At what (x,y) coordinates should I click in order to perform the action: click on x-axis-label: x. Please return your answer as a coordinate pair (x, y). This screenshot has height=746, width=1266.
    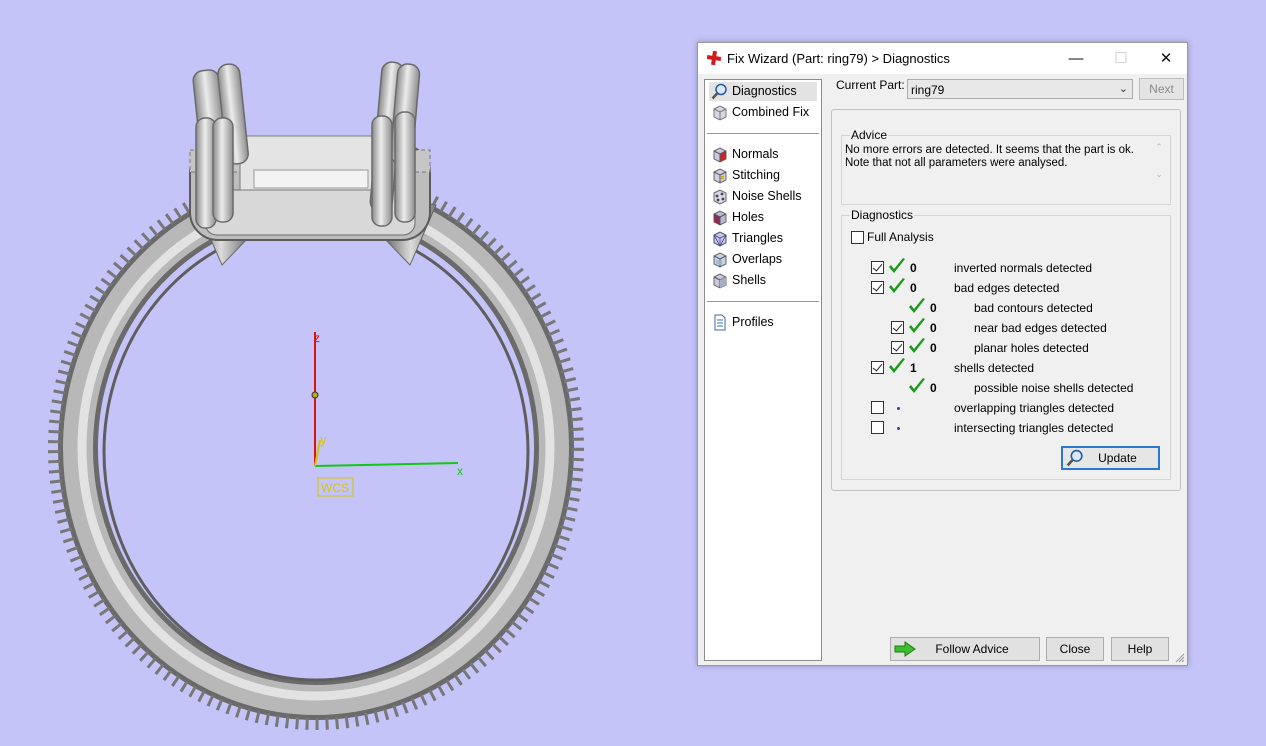
    Looking at the image, I should click on (460, 471).